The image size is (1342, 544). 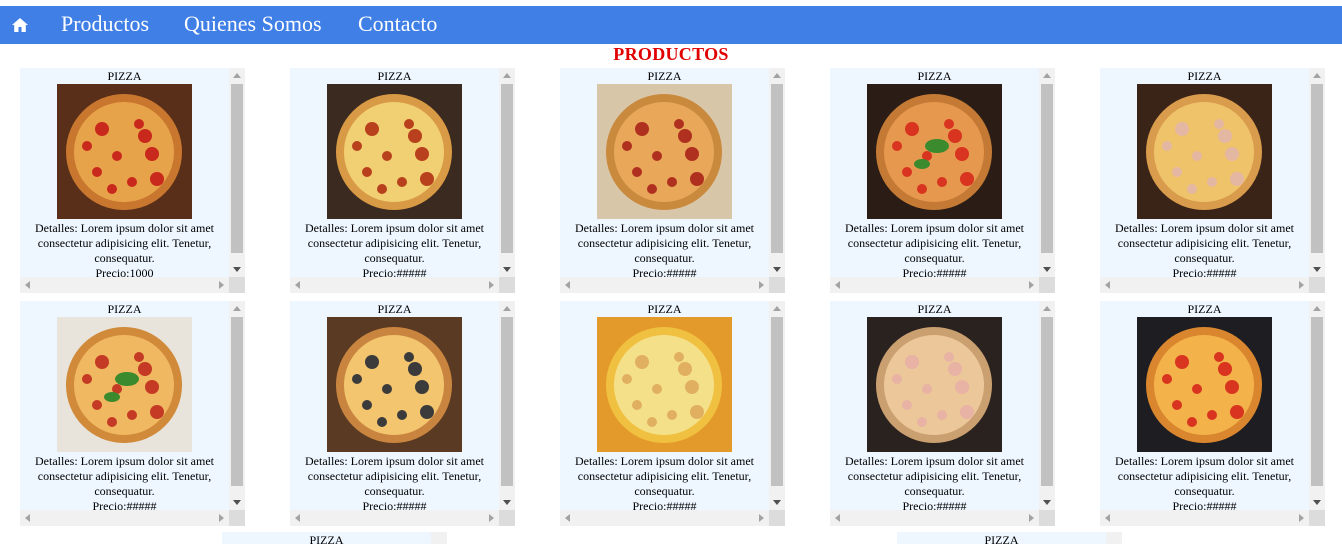 What do you see at coordinates (20, 25) in the screenshot?
I see `home-icon` at bounding box center [20, 25].